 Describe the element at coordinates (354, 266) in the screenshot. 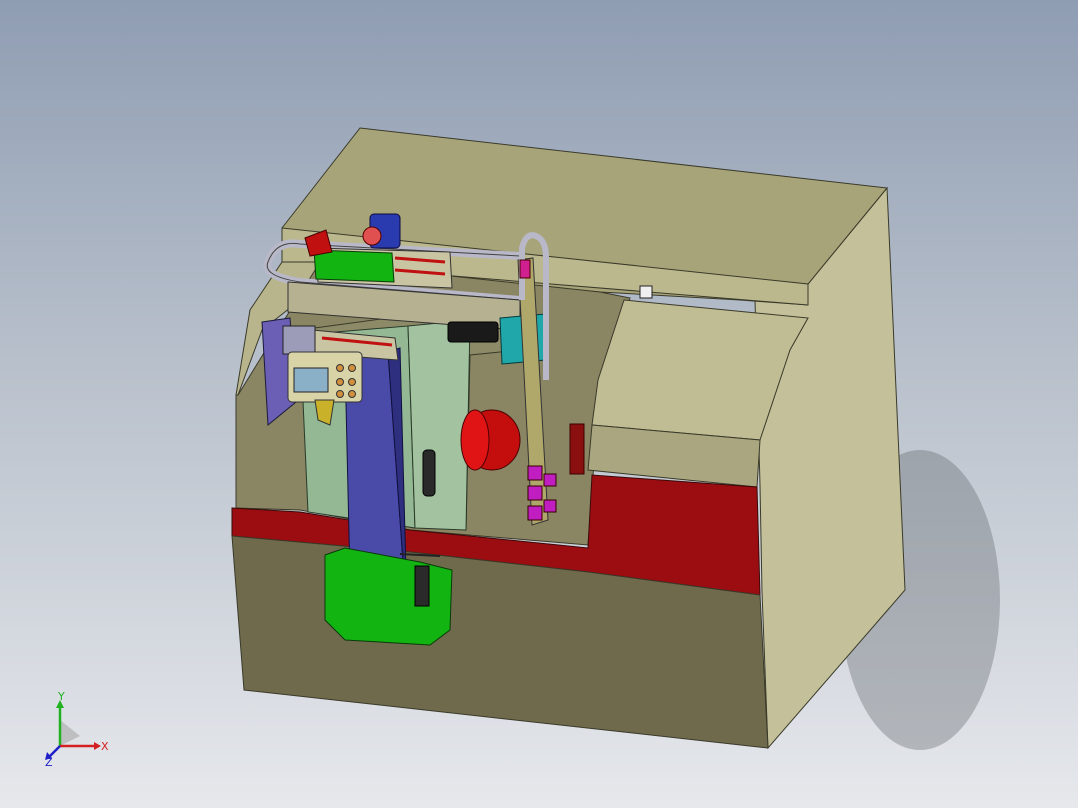

I see `top-carriage` at that location.